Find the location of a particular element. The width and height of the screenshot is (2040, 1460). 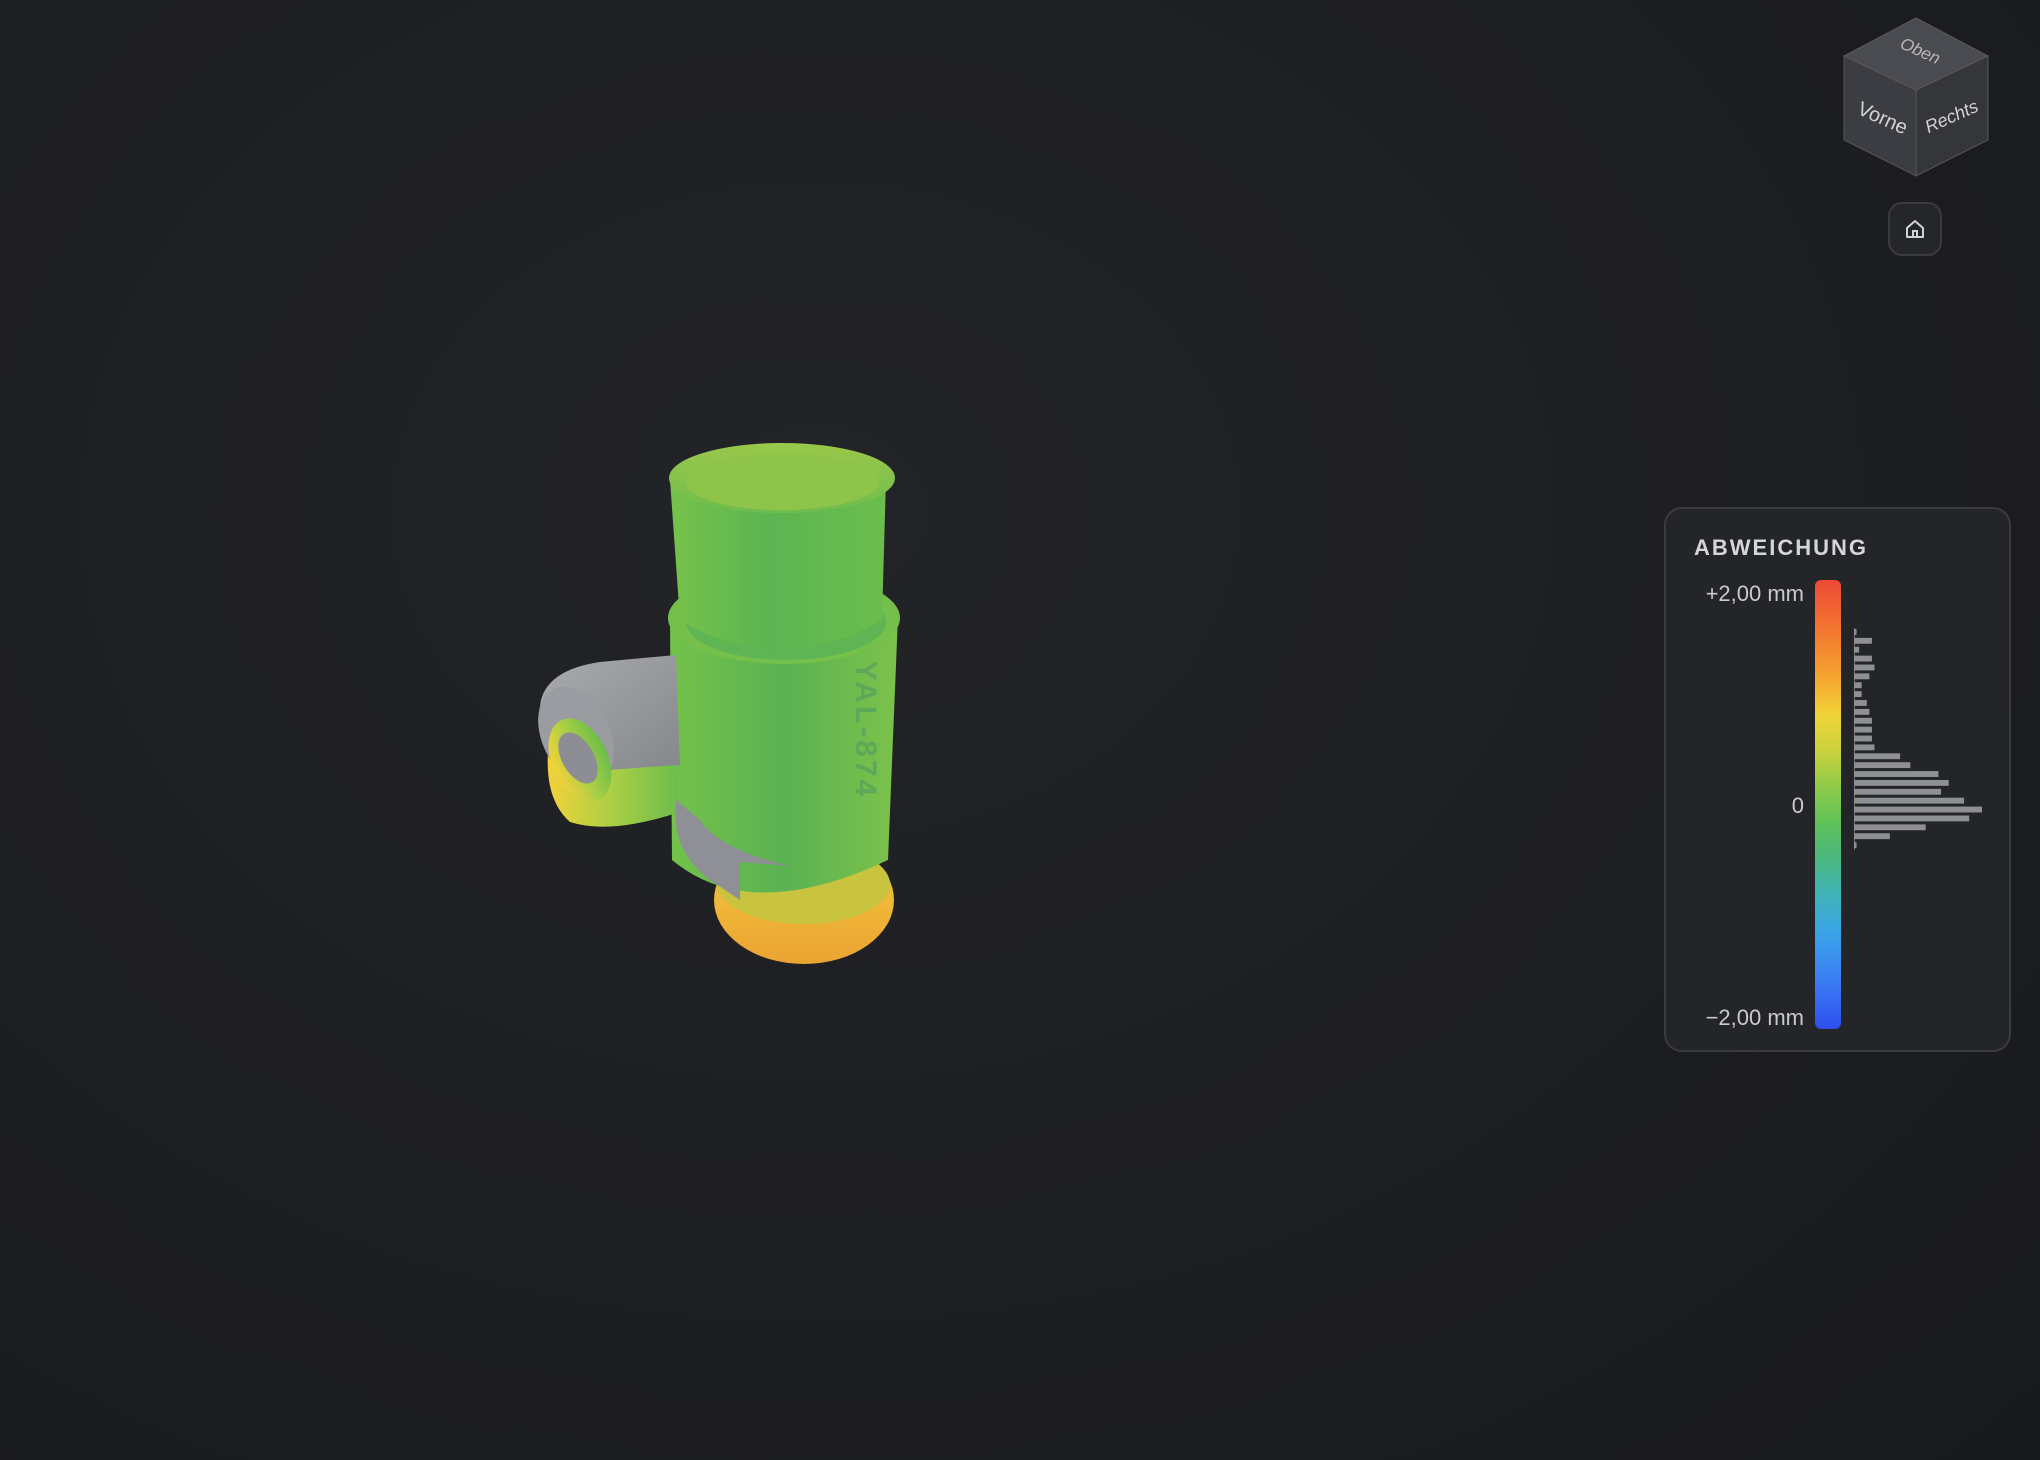

view-cube: Oben Vorne Rechts is located at coordinates (1916, 99).